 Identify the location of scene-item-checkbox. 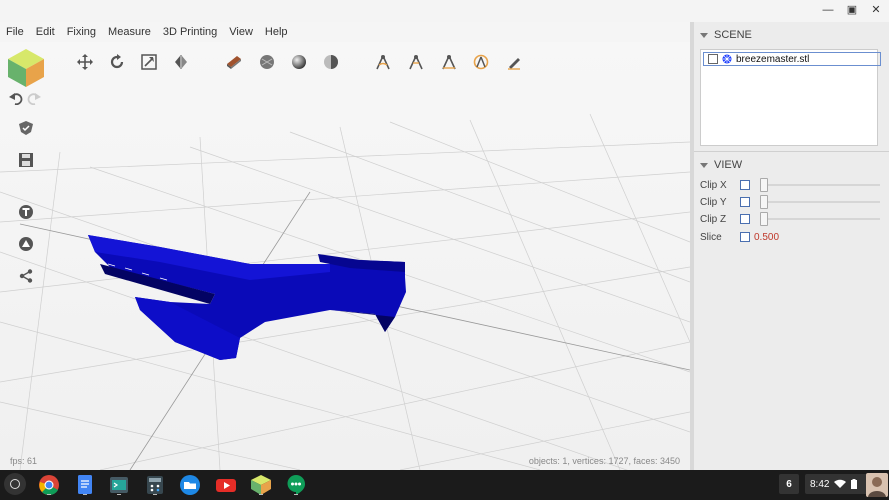
(713, 59).